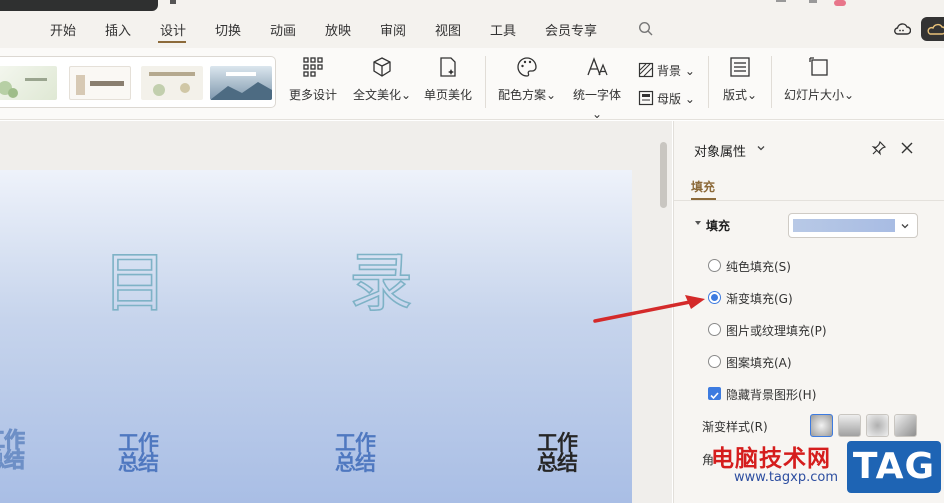  I want to click on watermark-url: www.tagxp.com, so click(786, 477).